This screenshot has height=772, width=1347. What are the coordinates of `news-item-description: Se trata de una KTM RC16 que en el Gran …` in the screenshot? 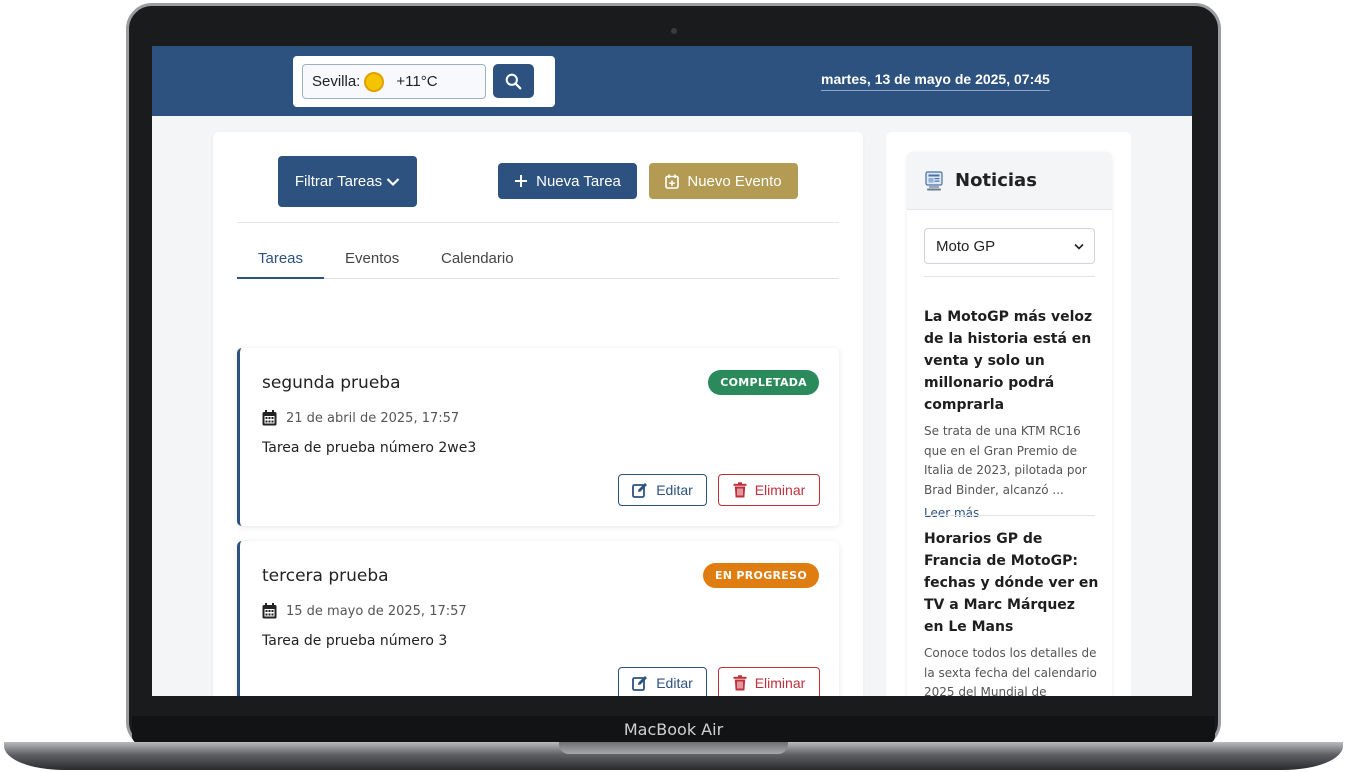 It's located at (1005, 460).